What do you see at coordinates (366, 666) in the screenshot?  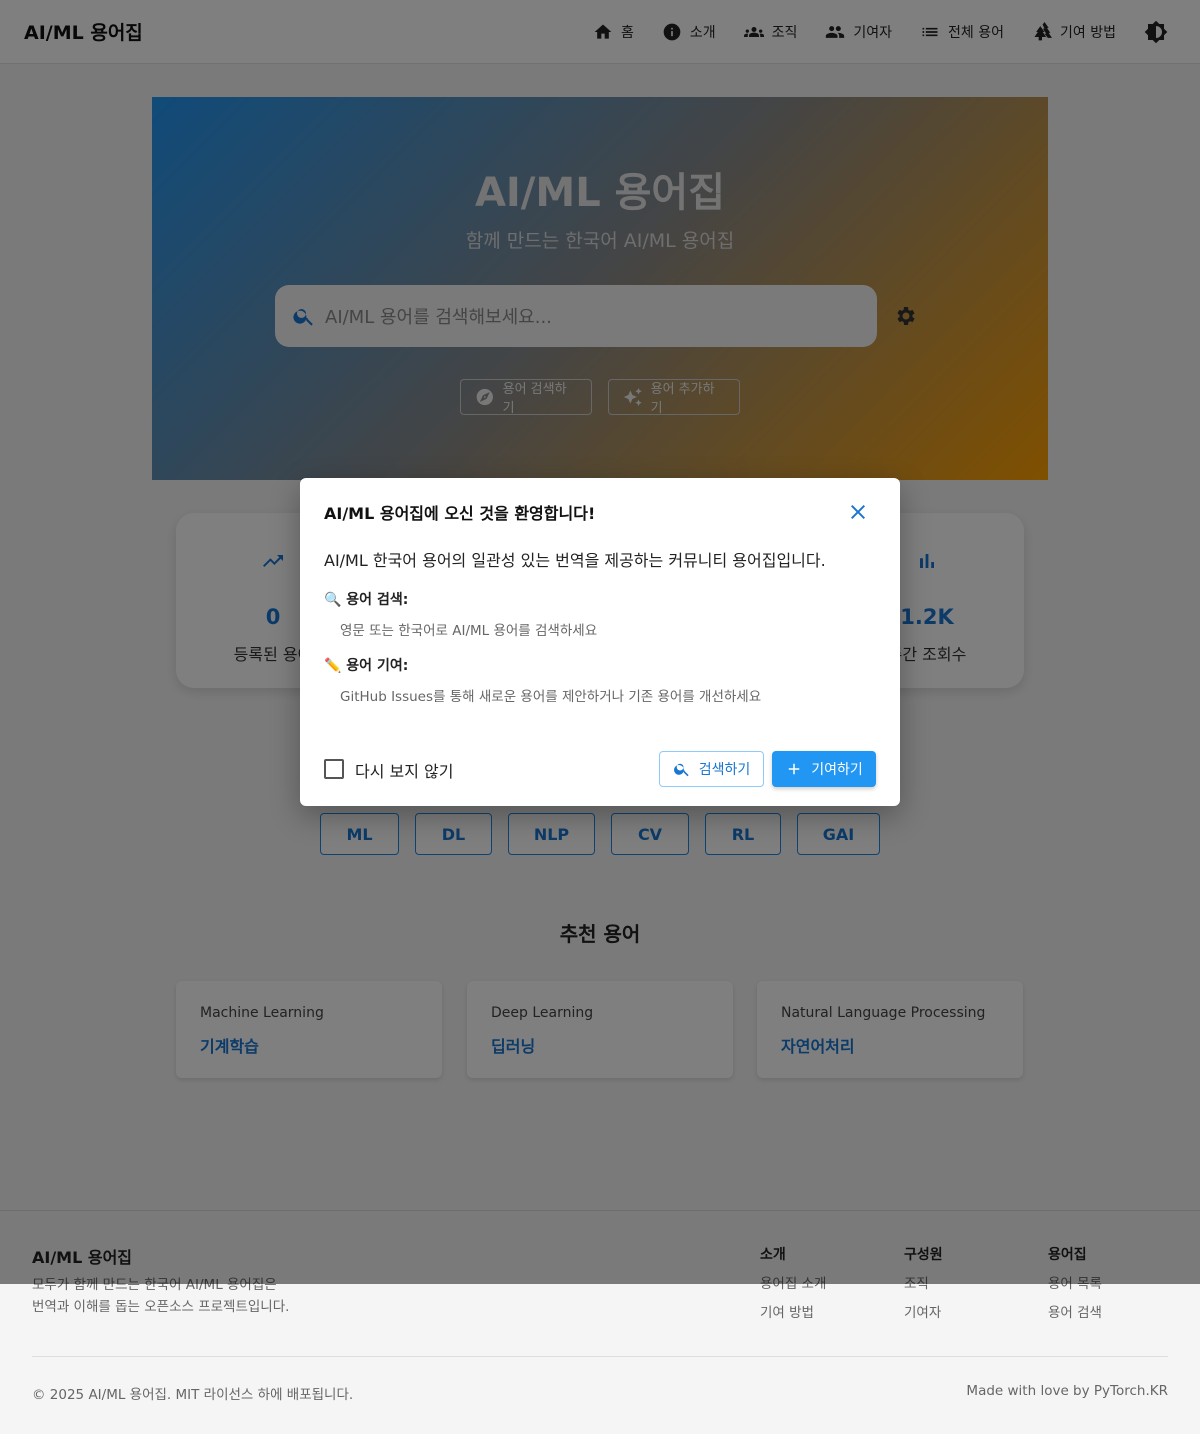 I see `dialog-contribute-heading: ✏️ 용어 기여:` at bounding box center [366, 666].